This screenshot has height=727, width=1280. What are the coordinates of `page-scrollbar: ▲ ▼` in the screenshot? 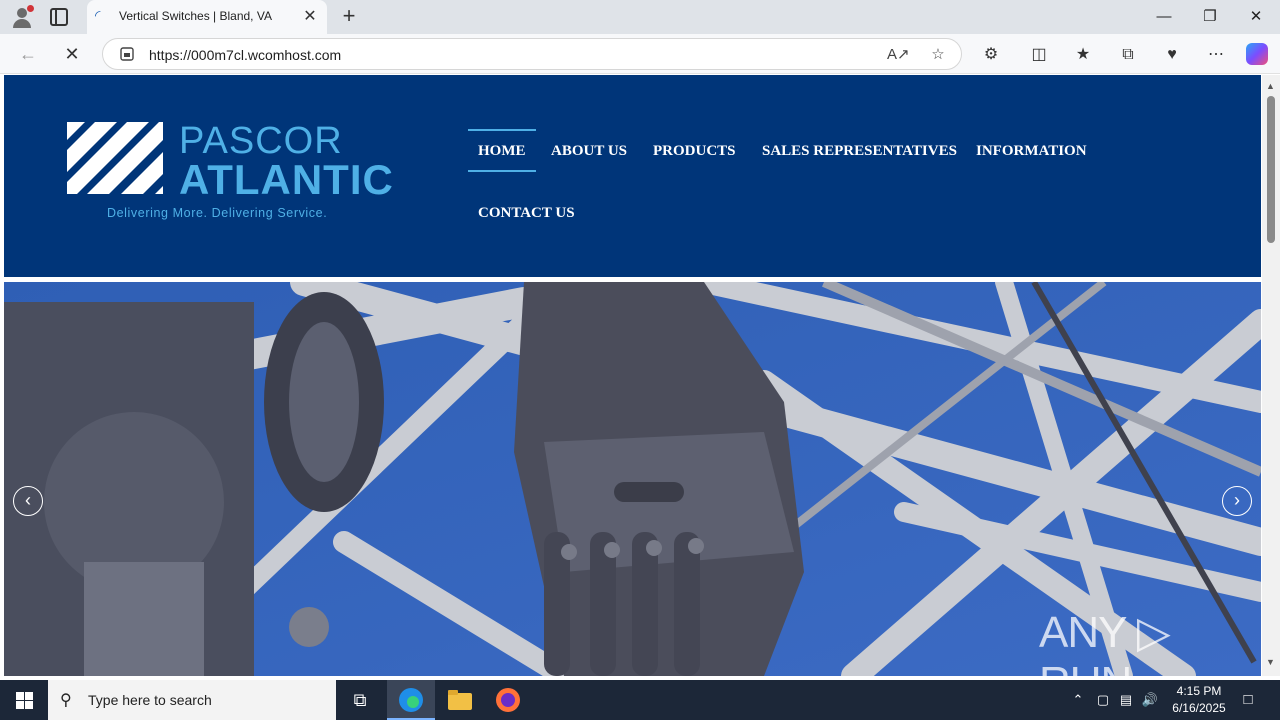 It's located at (1271, 375).